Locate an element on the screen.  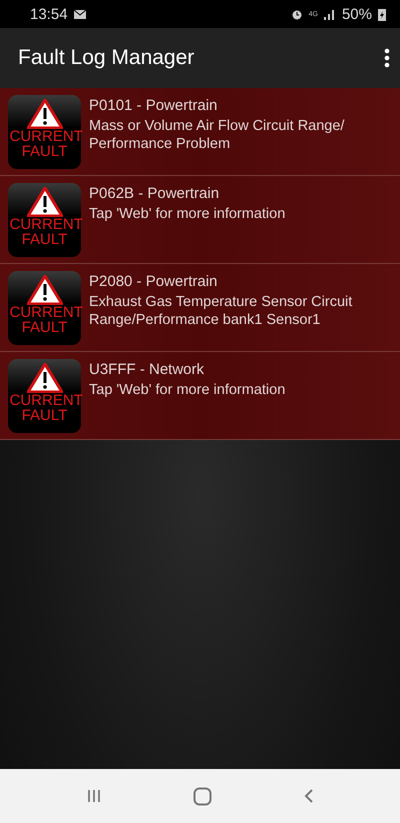
alarm-icon is located at coordinates (296, 14).